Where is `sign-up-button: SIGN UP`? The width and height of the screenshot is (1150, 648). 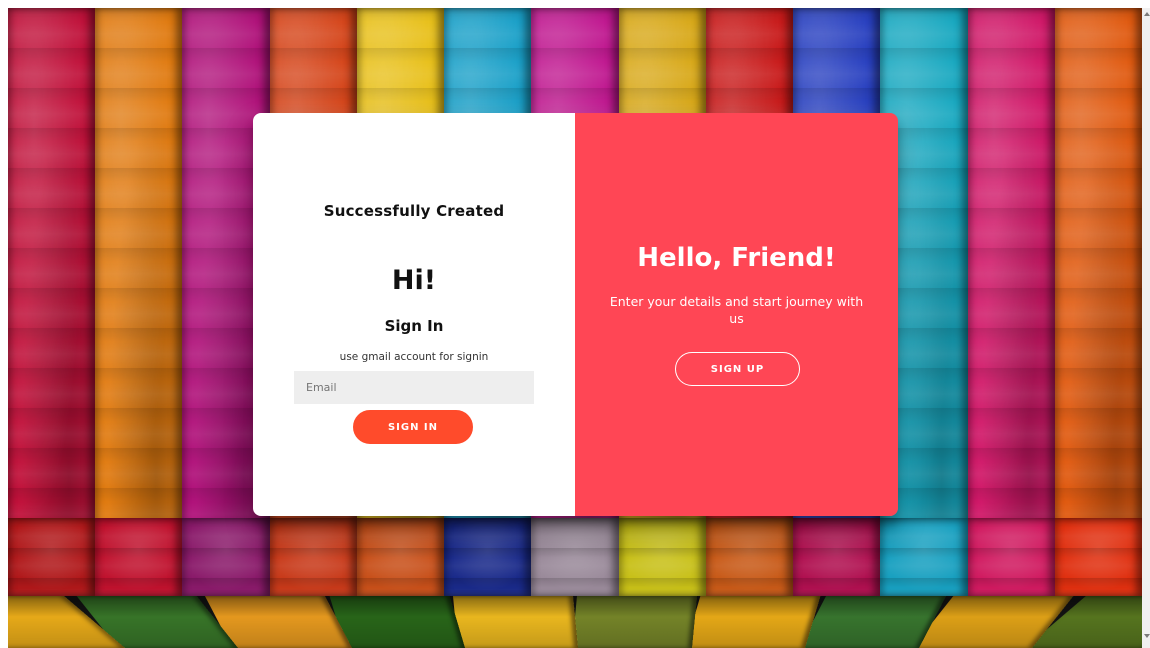
sign-up-button: SIGN UP is located at coordinates (737, 369).